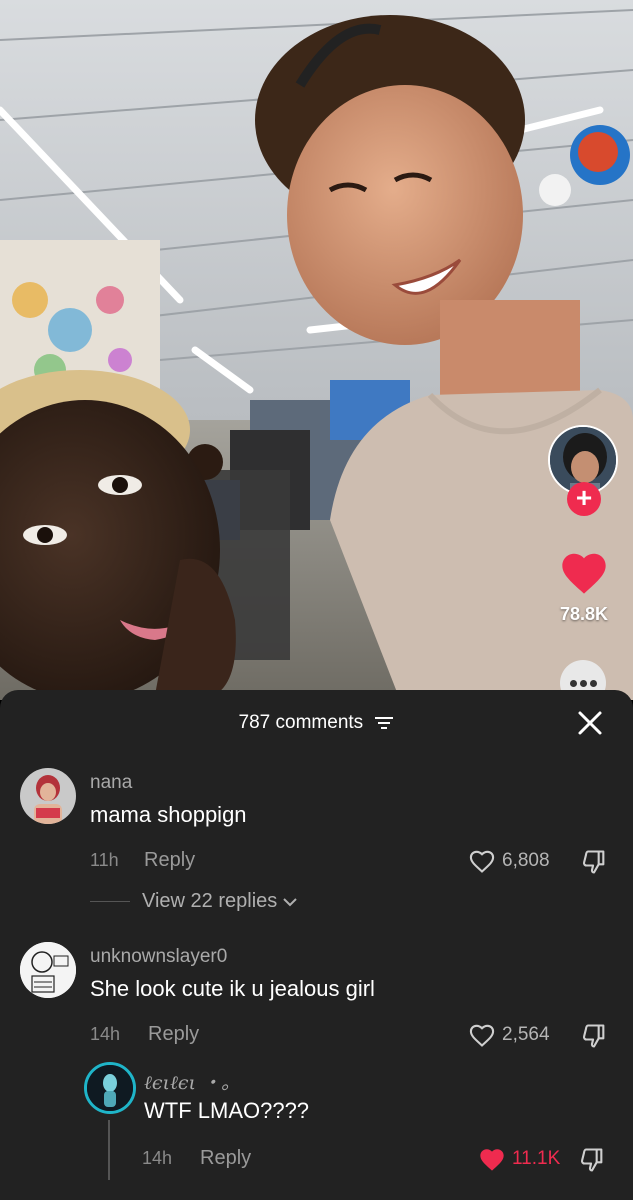 The width and height of the screenshot is (633, 1200). What do you see at coordinates (158, 957) in the screenshot?
I see `comment-username: unknownslayer0` at bounding box center [158, 957].